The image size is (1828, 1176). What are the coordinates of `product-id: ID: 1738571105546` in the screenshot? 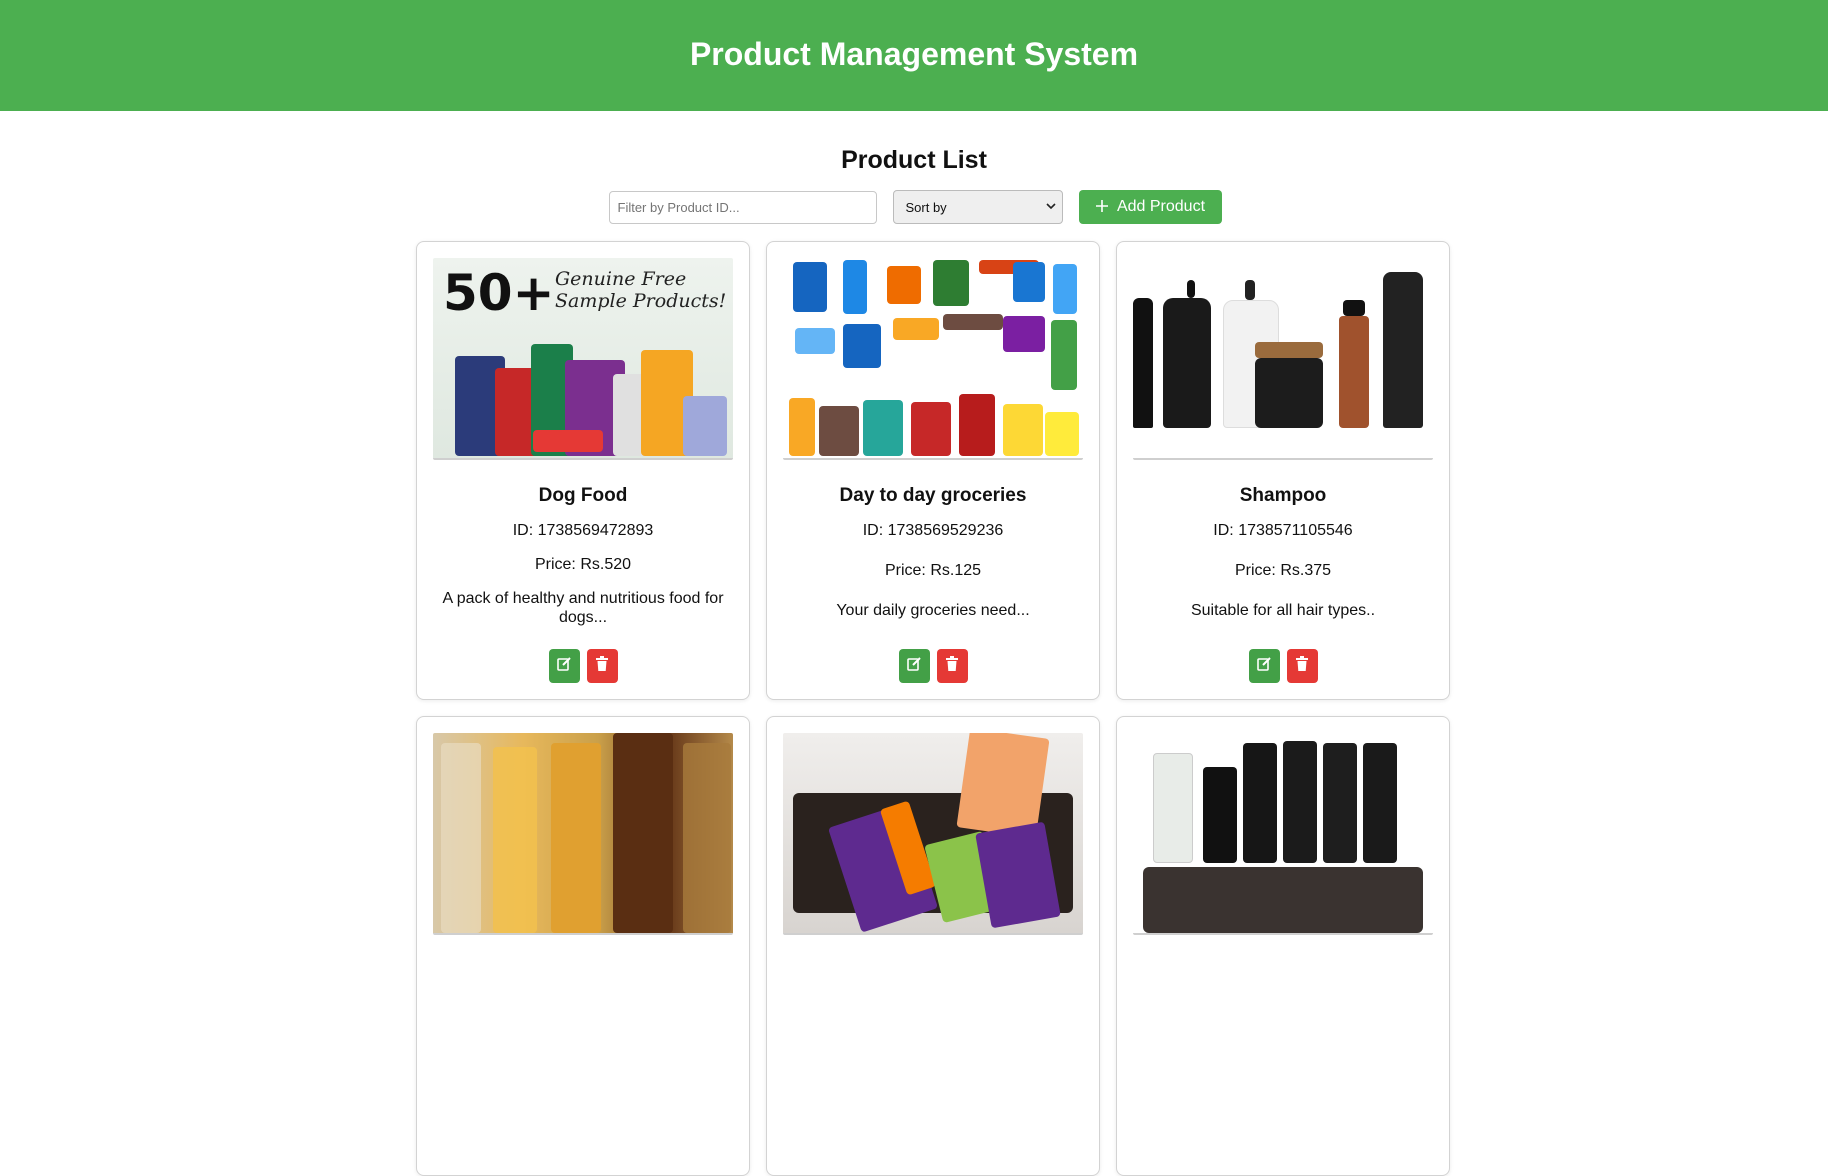 It's located at (1283, 530).